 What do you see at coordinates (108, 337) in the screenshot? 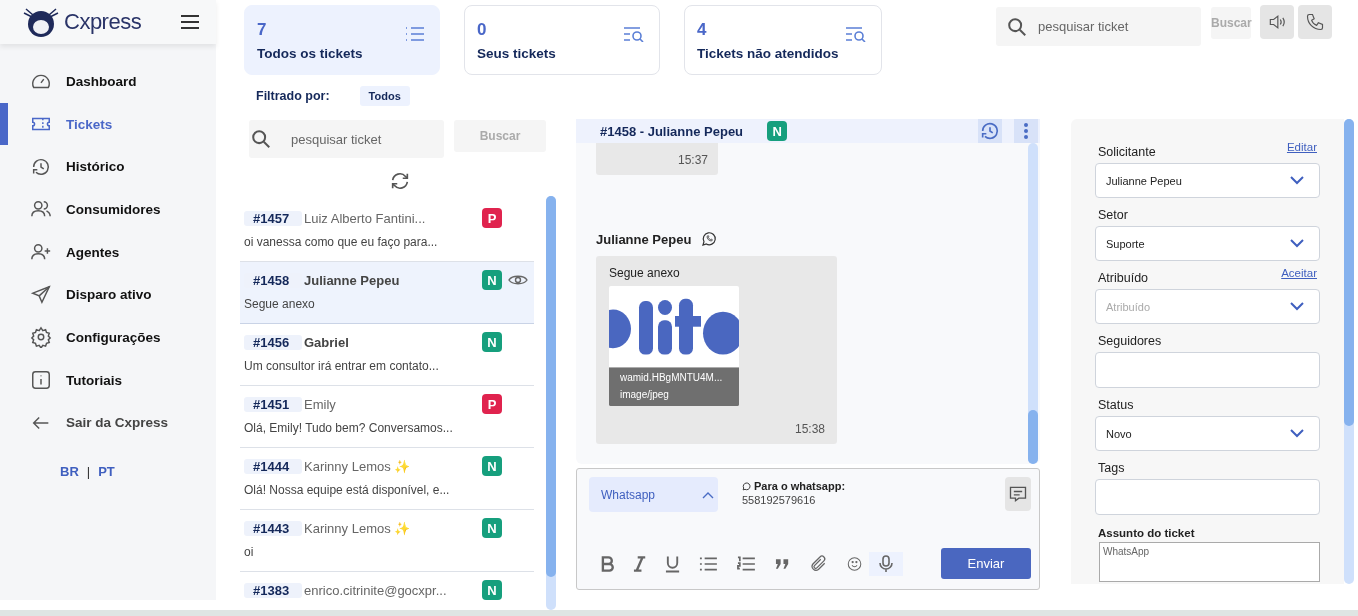
I see `nav-item: Configurações` at bounding box center [108, 337].